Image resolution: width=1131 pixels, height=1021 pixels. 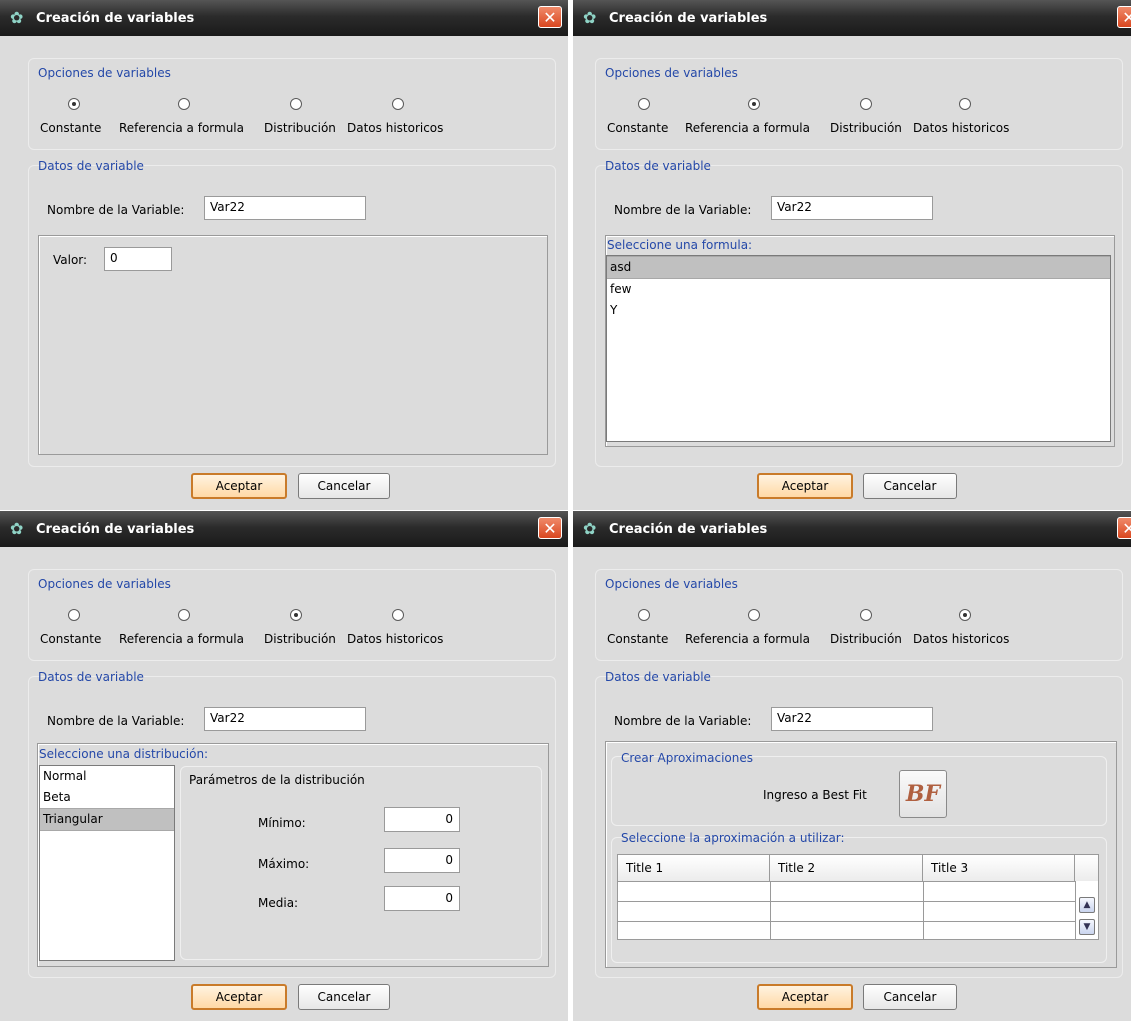 What do you see at coordinates (278, 903) in the screenshot?
I see `media-label: Media:` at bounding box center [278, 903].